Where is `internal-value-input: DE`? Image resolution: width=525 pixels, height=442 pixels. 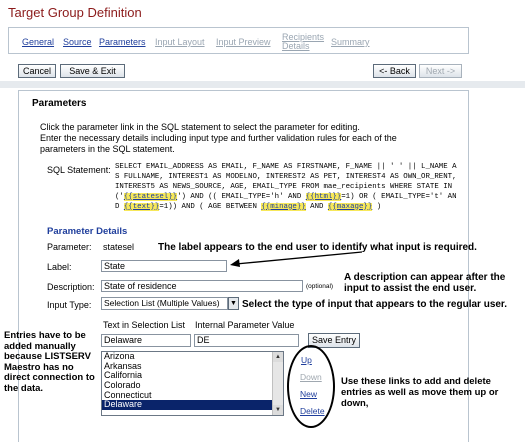
internal-value-input: DE is located at coordinates (246, 340).